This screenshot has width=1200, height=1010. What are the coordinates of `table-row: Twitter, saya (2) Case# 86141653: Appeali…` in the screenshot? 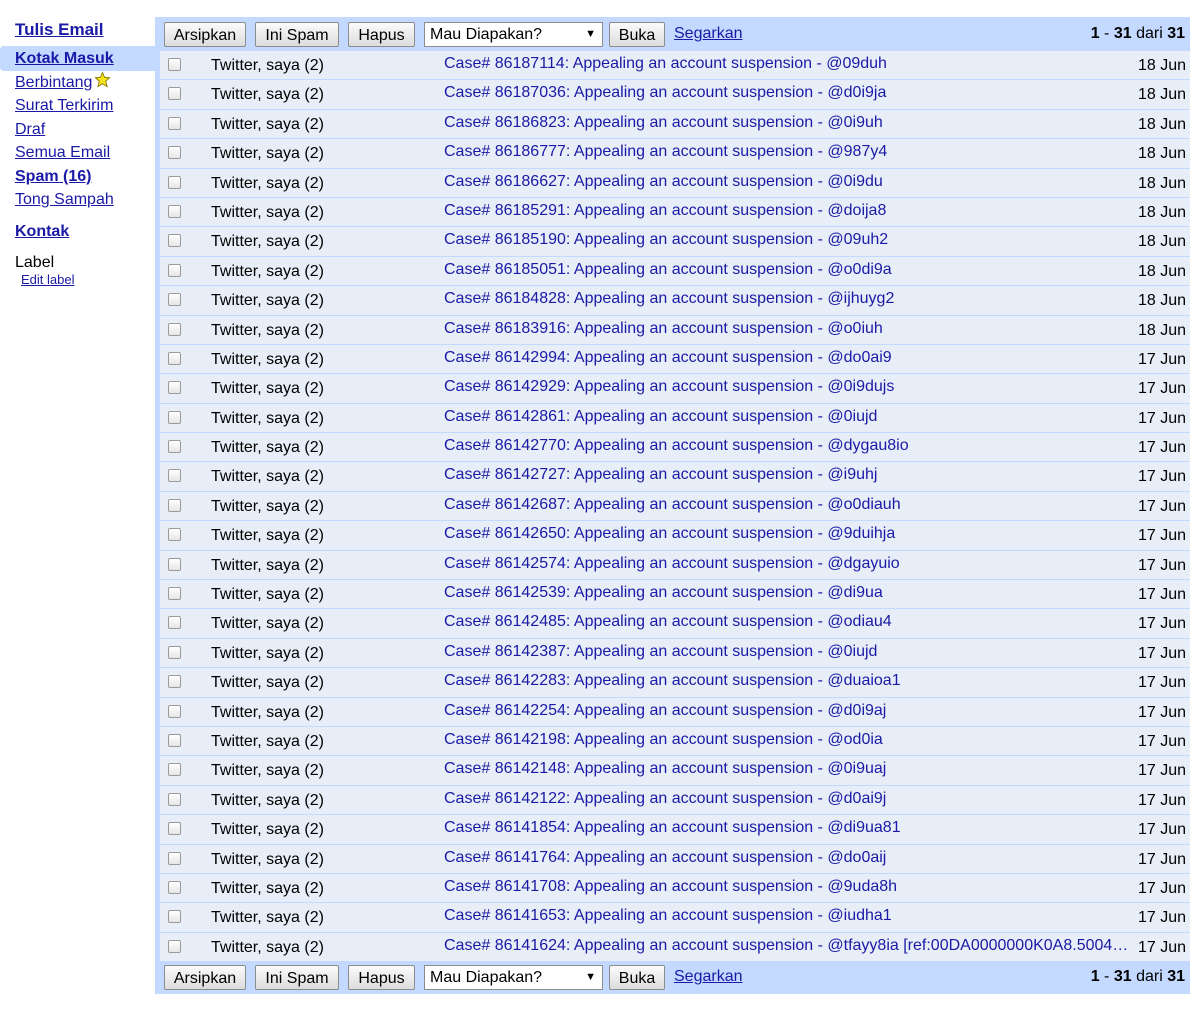 It's located at (675, 918).